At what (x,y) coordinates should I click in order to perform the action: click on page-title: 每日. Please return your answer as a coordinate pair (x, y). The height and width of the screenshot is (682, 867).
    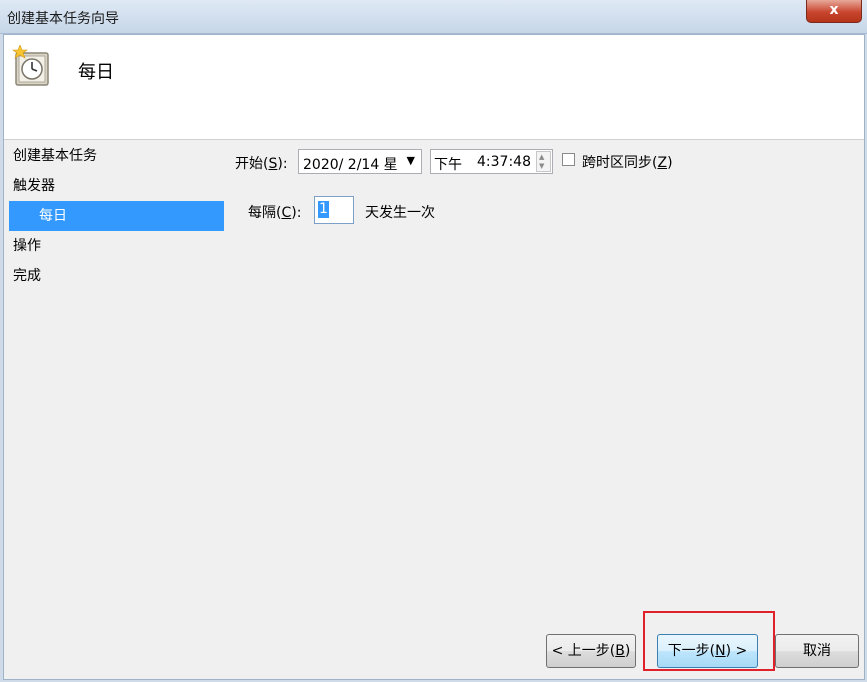
    Looking at the image, I should click on (96, 72).